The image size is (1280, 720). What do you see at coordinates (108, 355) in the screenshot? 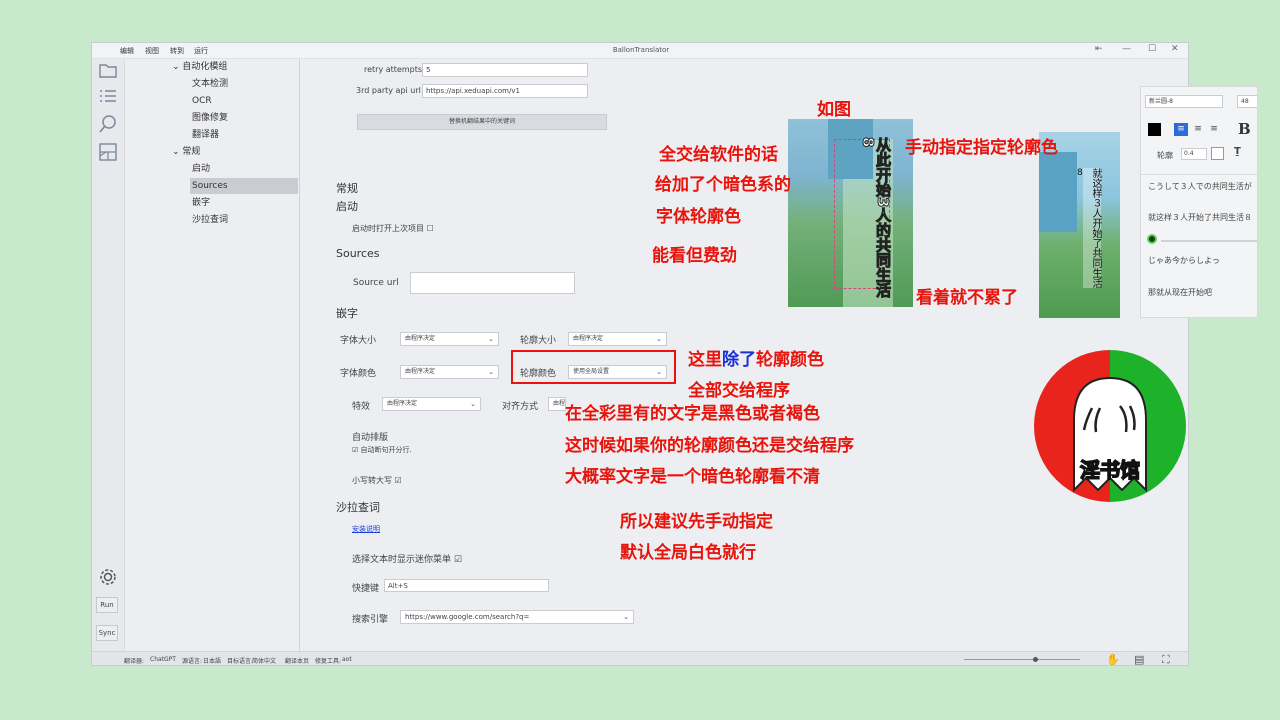
I see `left-icon-bar: Run Sync` at bounding box center [108, 355].